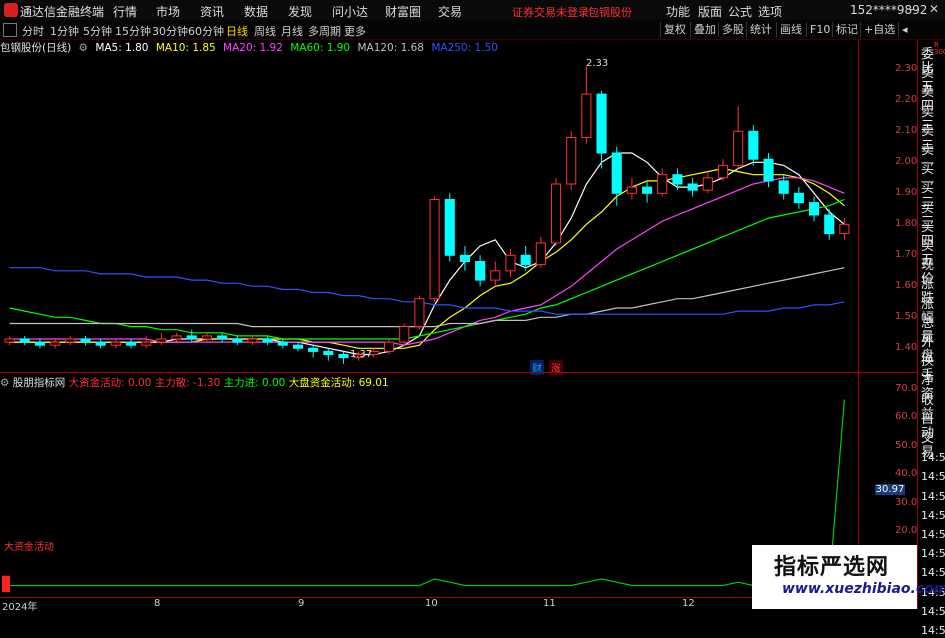 This screenshot has width=945, height=638. Describe the element at coordinates (450, 11) in the screenshot. I see `menu-trade: 交易` at that location.